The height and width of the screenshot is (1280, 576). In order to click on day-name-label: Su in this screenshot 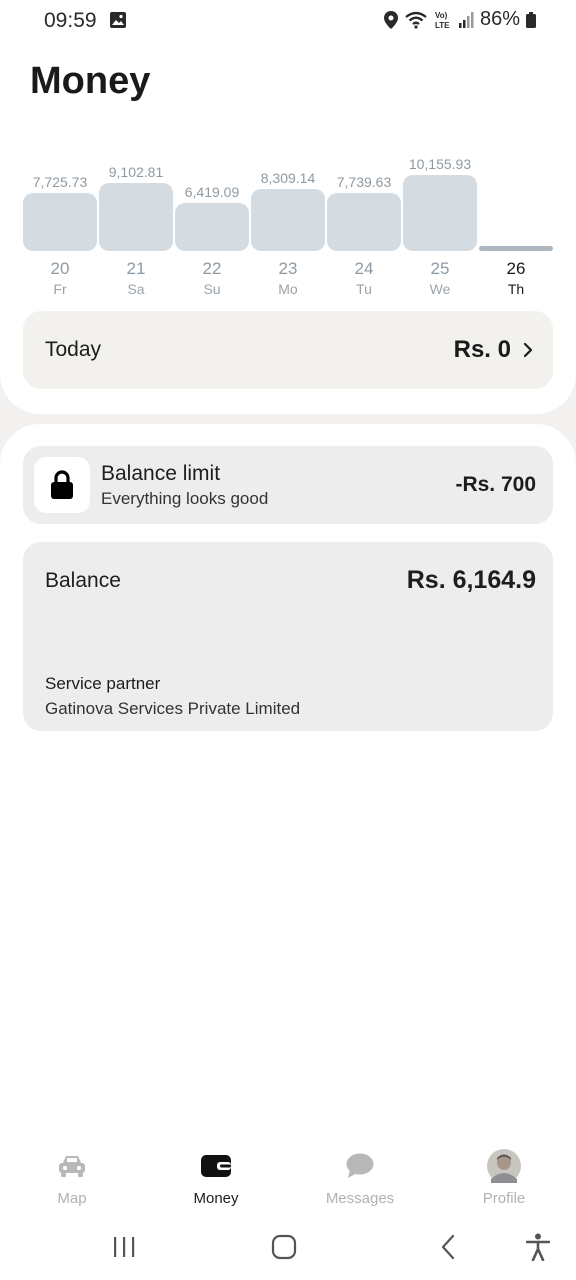, I will do `click(212, 289)`.